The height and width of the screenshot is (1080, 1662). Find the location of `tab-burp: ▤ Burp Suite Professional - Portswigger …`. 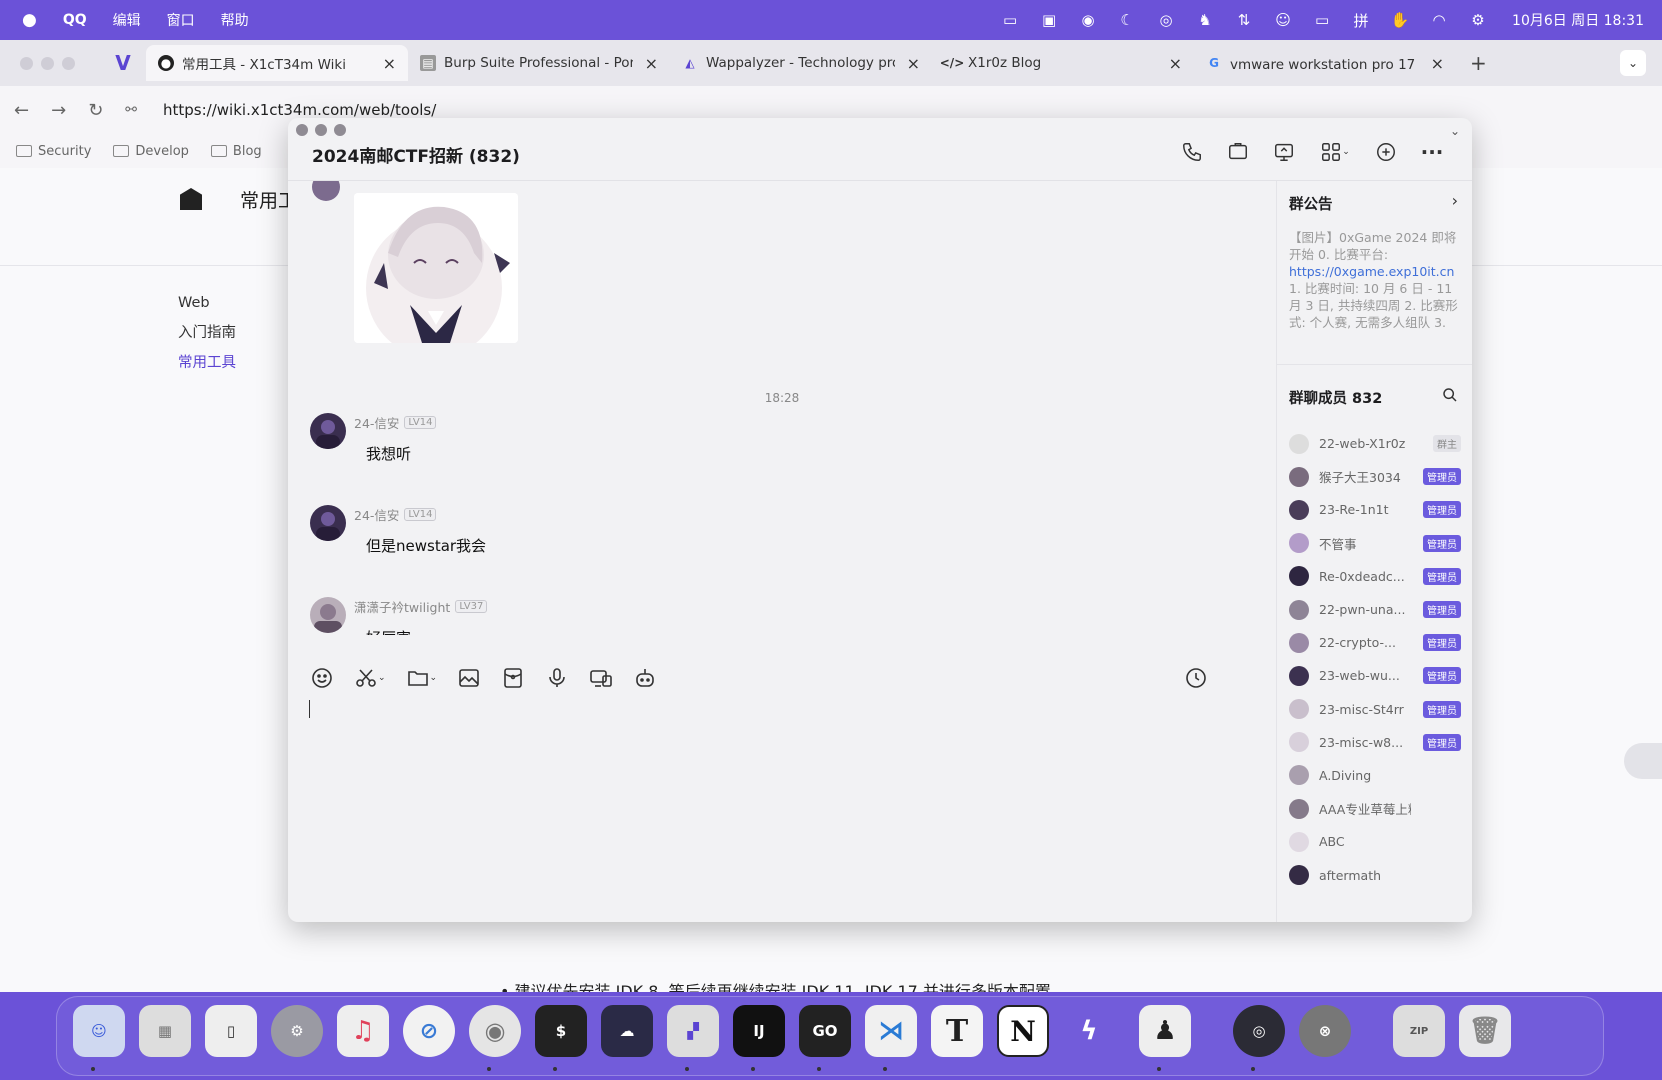

tab-burp: ▤ Burp Suite Professional - Portswigger … is located at coordinates (539, 63).